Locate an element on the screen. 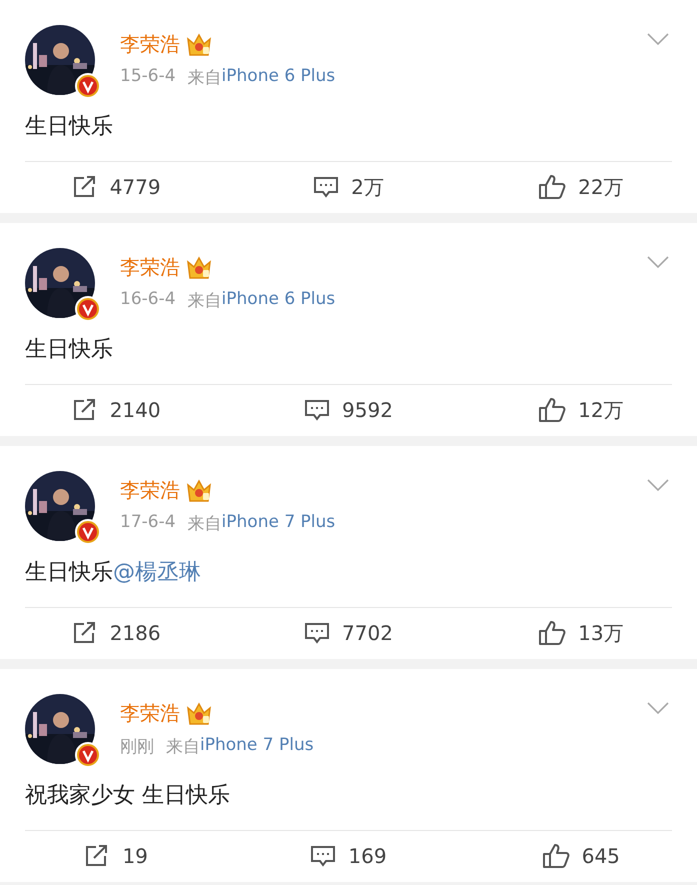  mention-link: @楊丞琳 is located at coordinates (157, 572).